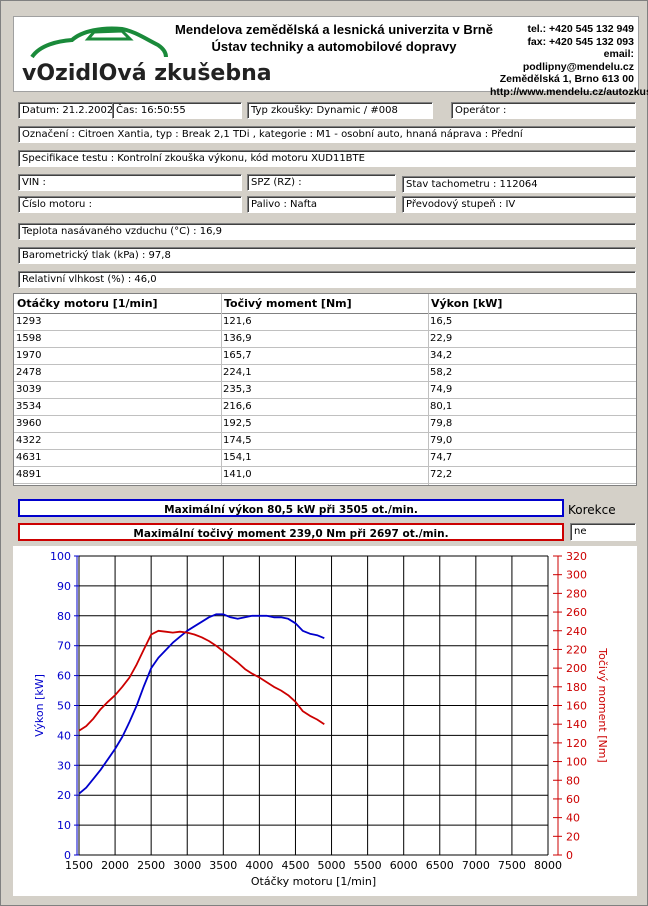 The height and width of the screenshot is (906, 648). What do you see at coordinates (130, 182) in the screenshot?
I see `vin-field: VIN :` at bounding box center [130, 182].